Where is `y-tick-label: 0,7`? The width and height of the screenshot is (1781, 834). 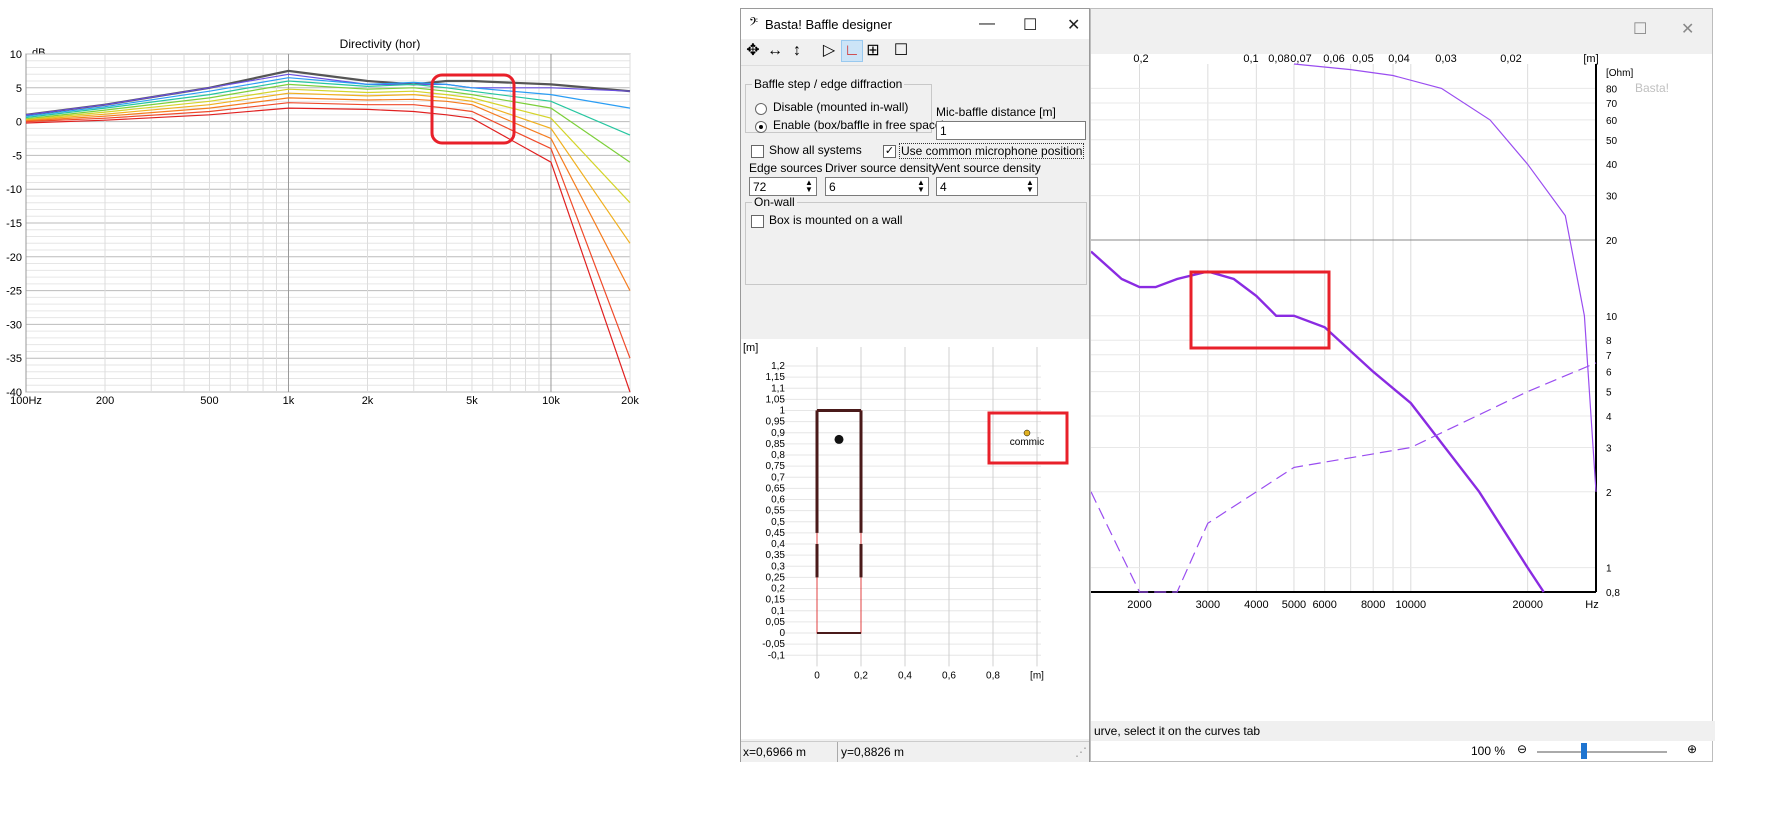 y-tick-label: 0,7 is located at coordinates (778, 477).